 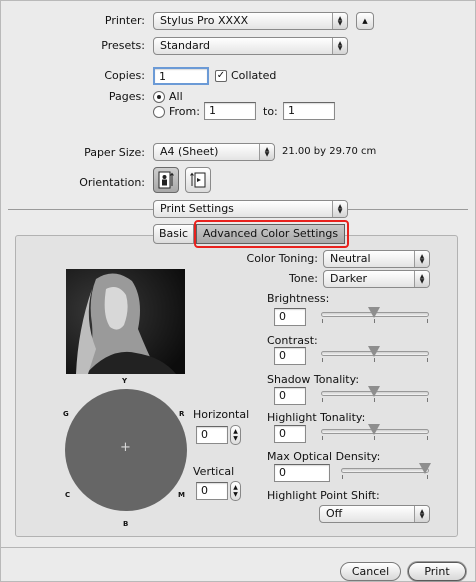 I want to click on contrast-label: Contrast:, so click(x=292, y=340).